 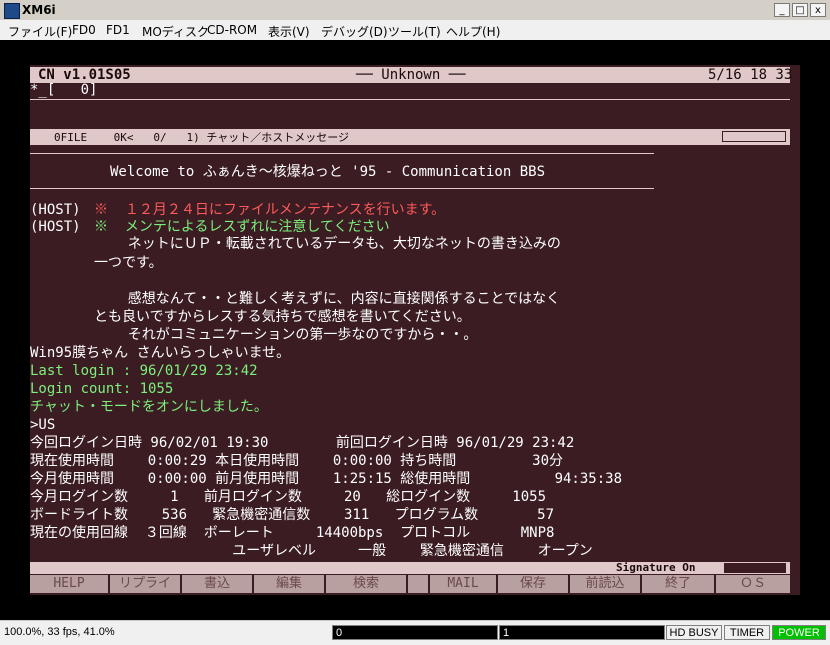 What do you see at coordinates (40, 31) in the screenshot?
I see `menu-file: ファイル(F)` at bounding box center [40, 31].